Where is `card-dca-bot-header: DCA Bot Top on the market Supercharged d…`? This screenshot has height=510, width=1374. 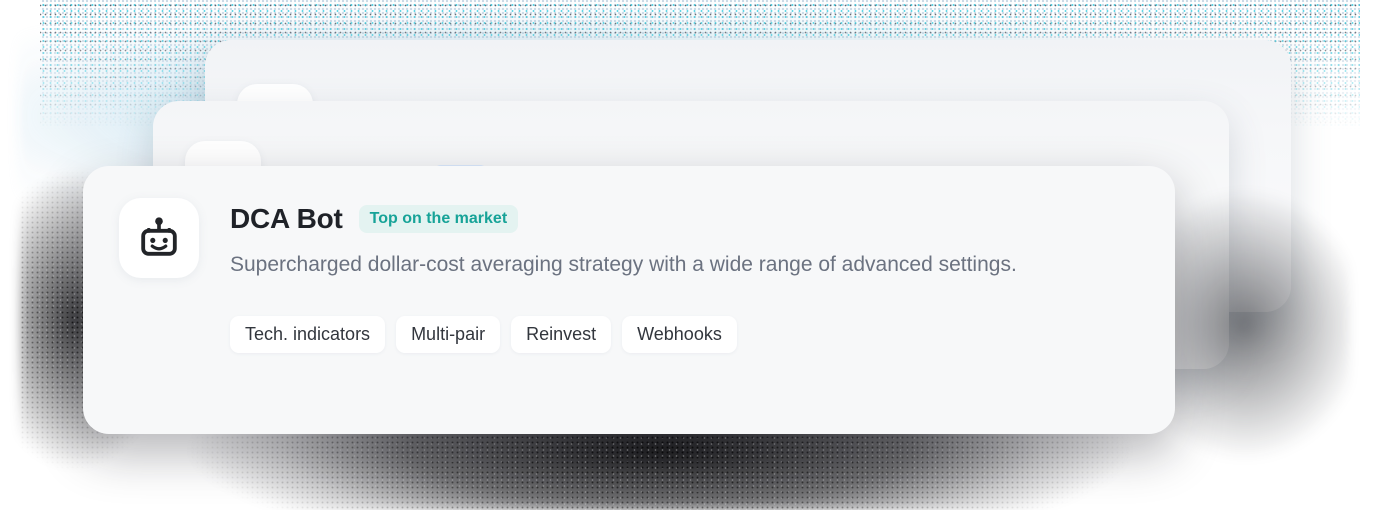
card-dca-bot-header: DCA Bot Top on the market Supercharged d… is located at coordinates (629, 239).